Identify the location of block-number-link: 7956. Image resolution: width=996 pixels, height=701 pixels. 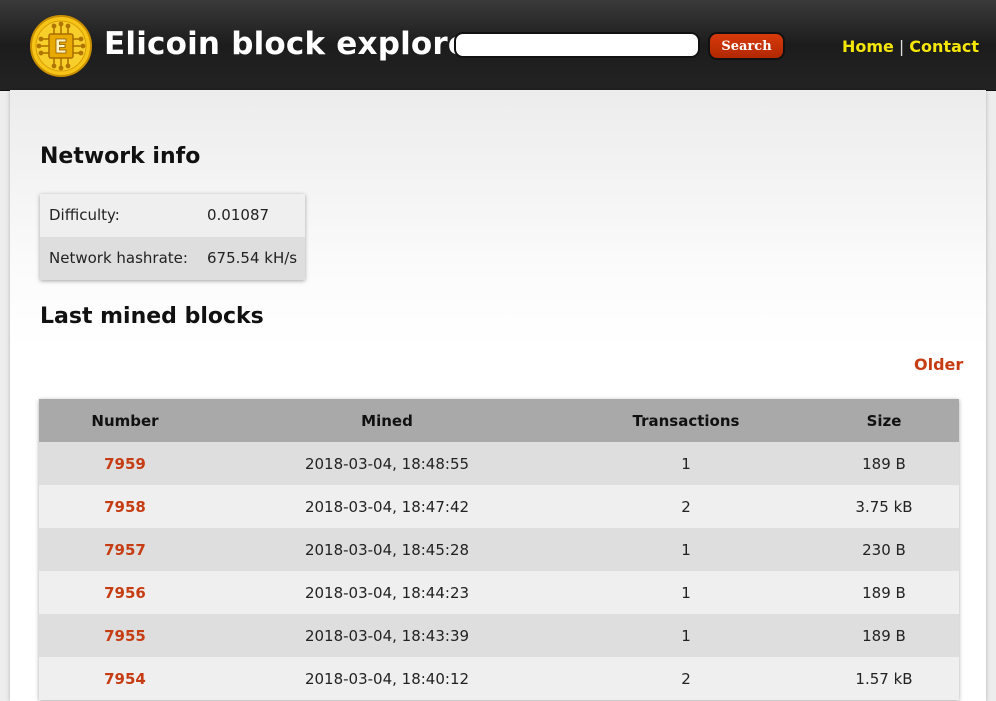
(125, 593).